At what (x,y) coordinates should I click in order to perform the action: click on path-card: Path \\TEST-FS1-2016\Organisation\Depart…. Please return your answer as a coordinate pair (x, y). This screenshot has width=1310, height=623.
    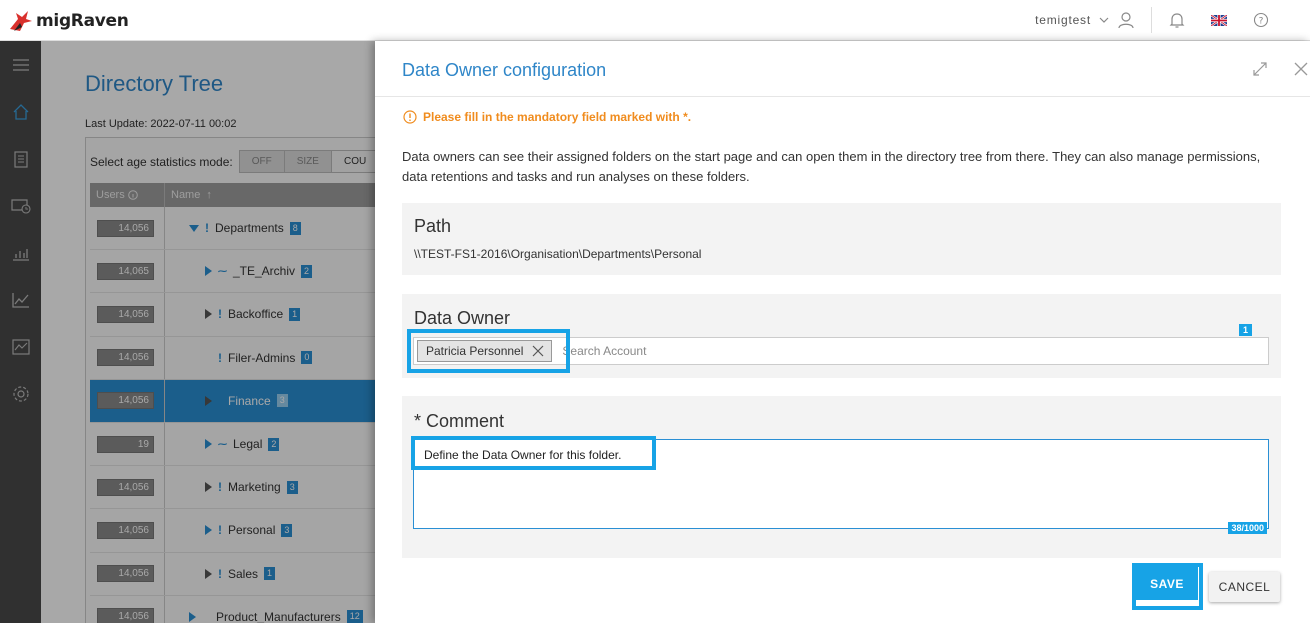
    Looking at the image, I should click on (841, 239).